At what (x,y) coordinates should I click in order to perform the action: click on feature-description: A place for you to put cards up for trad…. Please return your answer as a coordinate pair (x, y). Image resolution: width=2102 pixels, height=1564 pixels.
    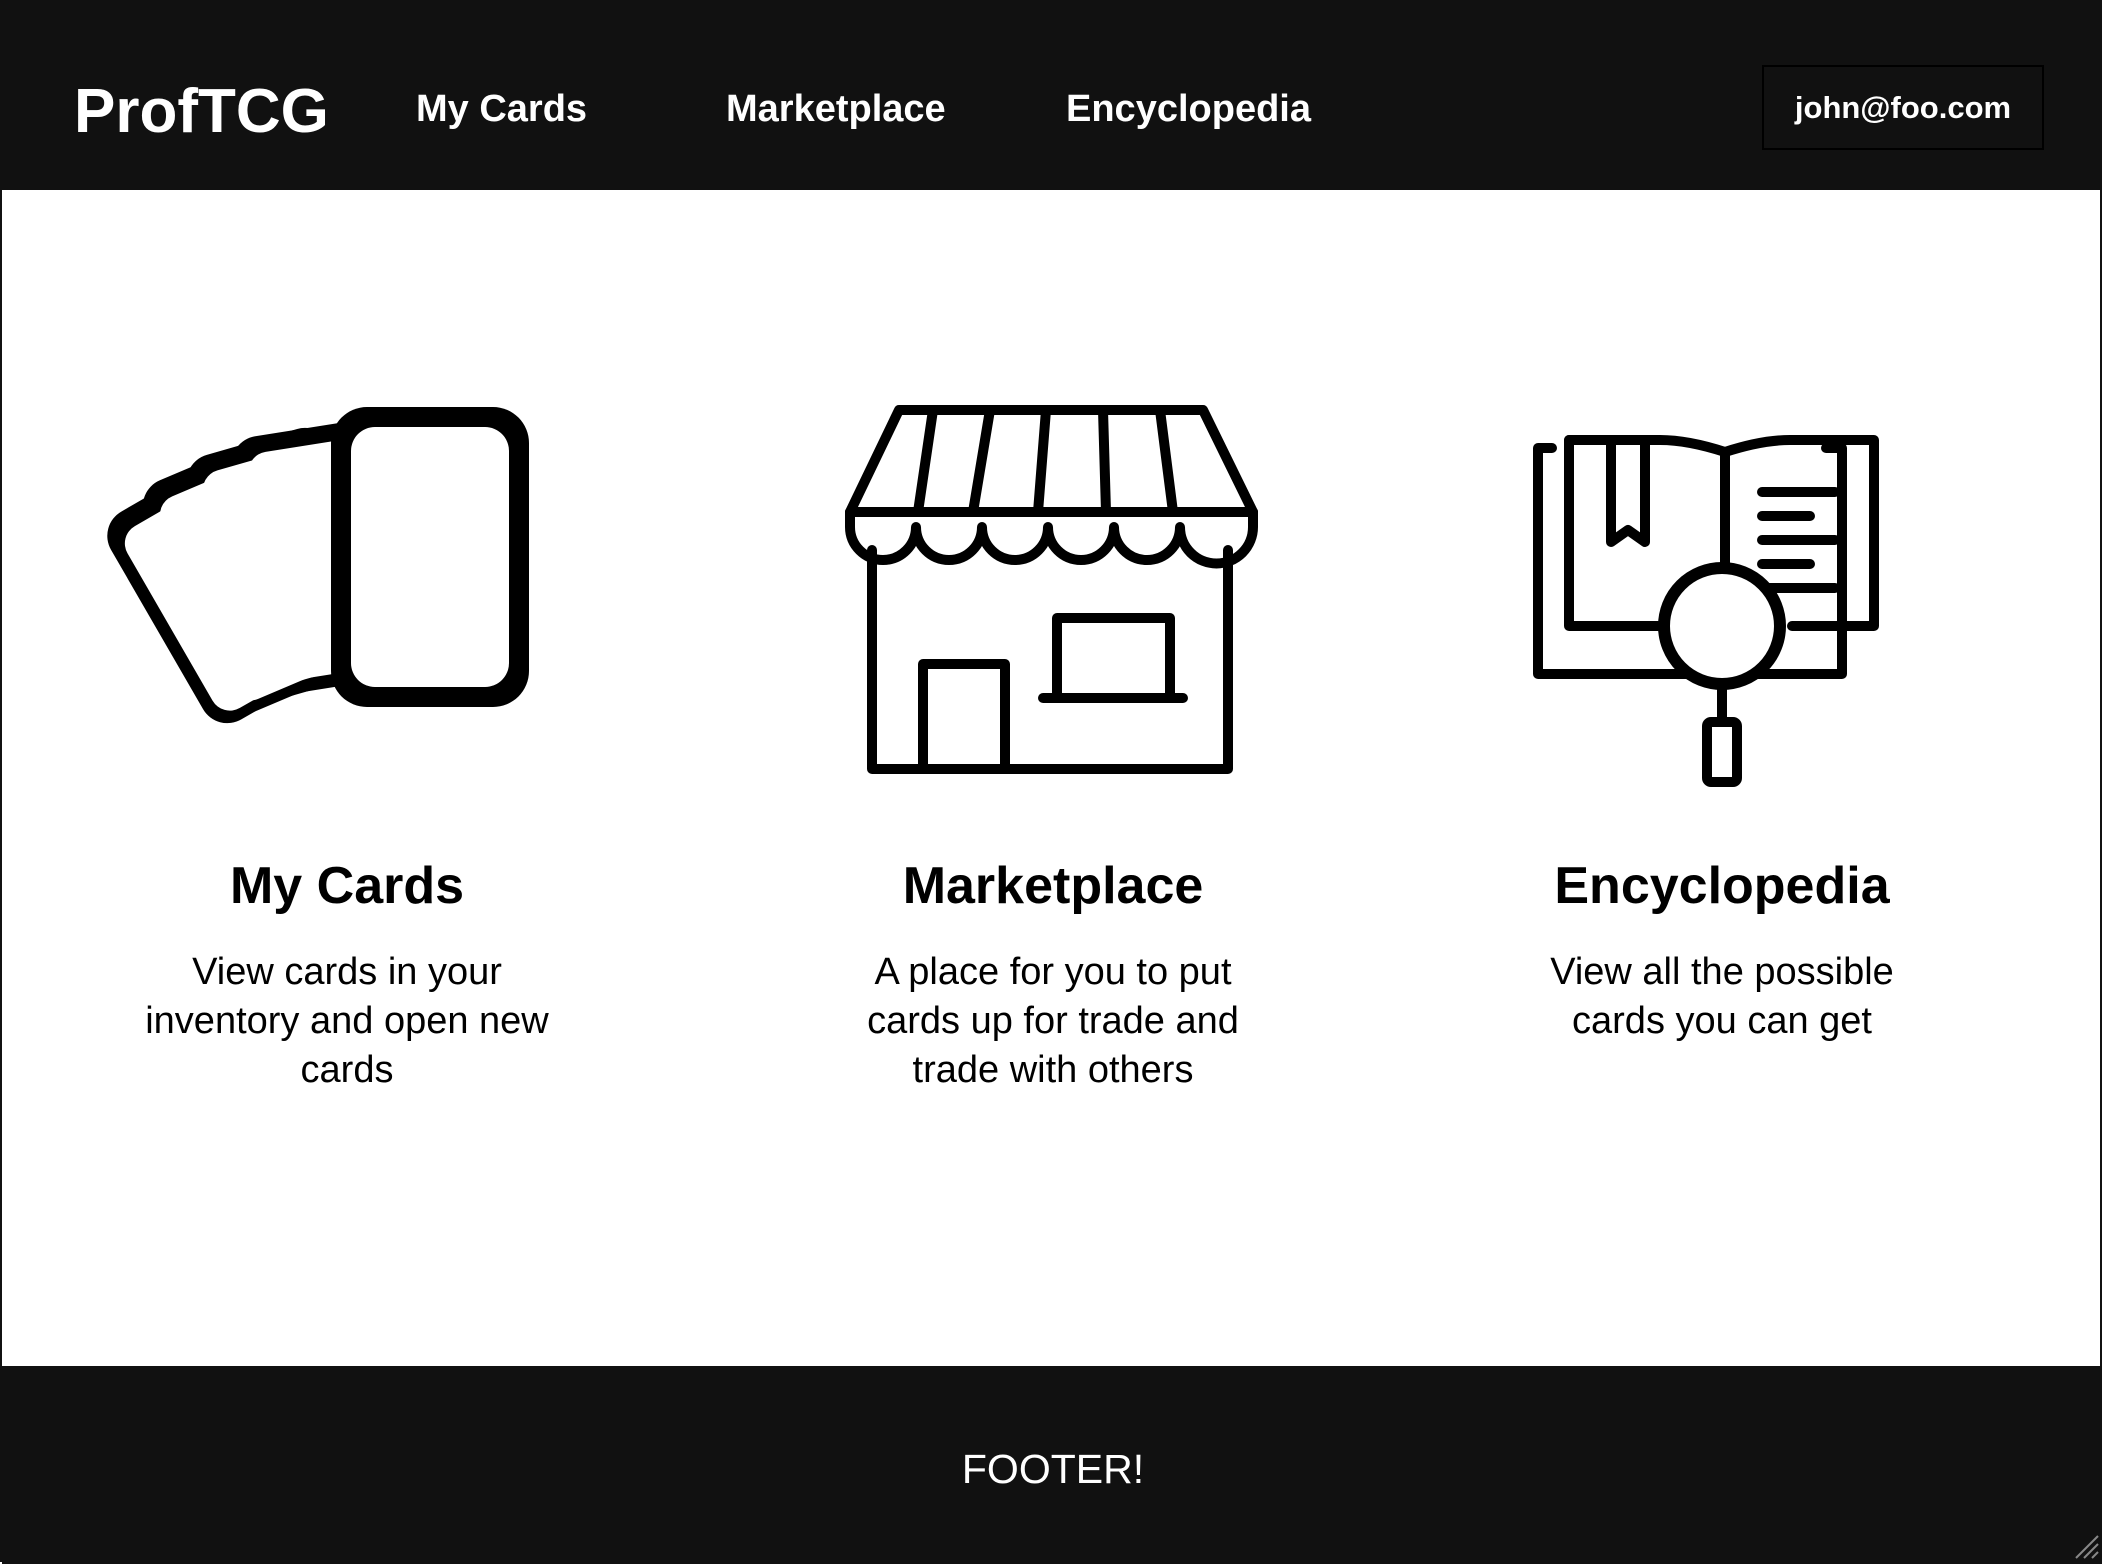
    Looking at the image, I should click on (1053, 1021).